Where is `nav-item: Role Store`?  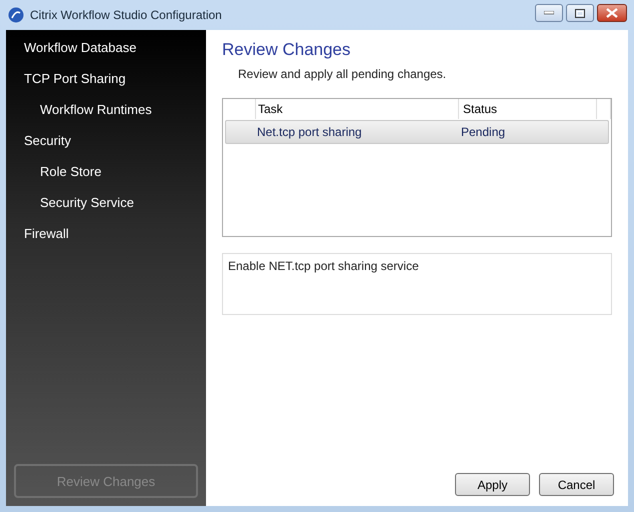
nav-item: Role Store is located at coordinates (106, 174).